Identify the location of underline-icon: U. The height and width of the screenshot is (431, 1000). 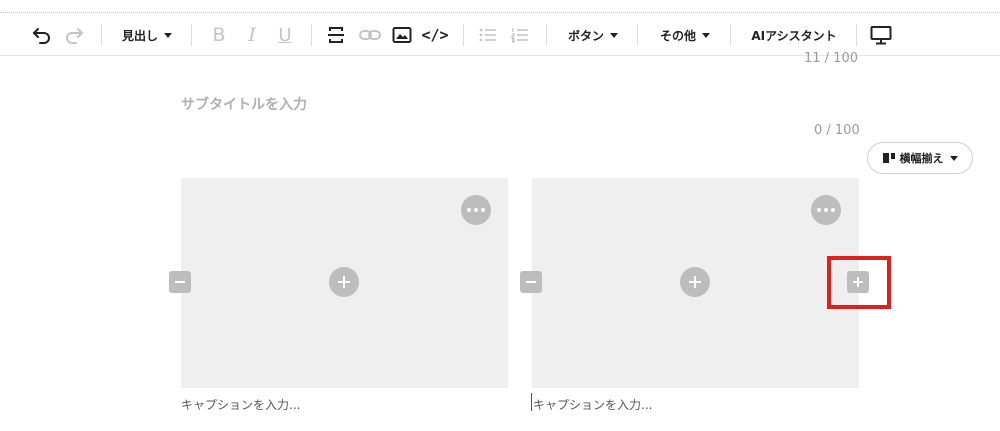
(285, 35).